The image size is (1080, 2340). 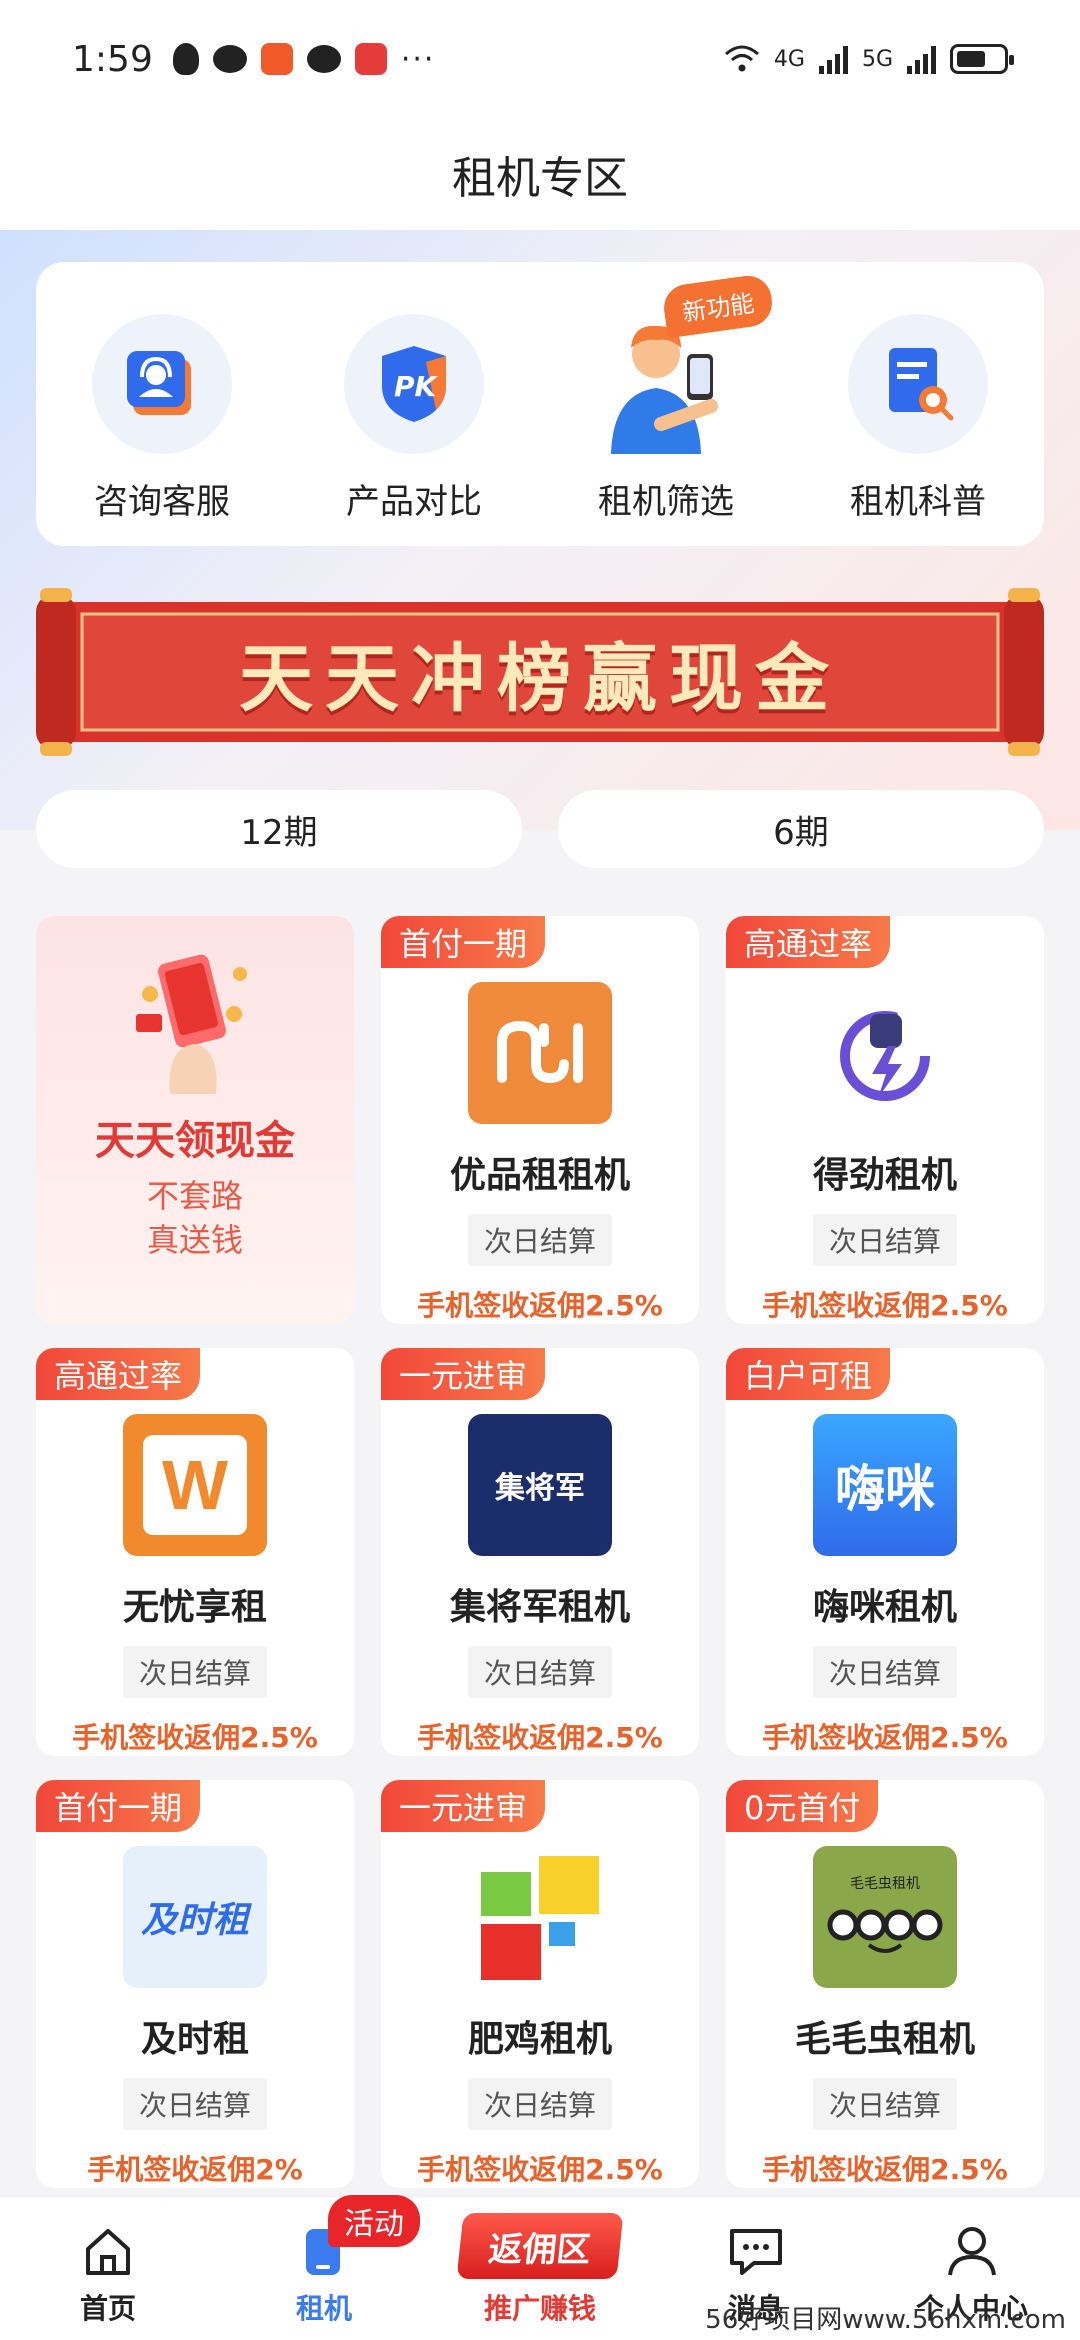 I want to click on product-name: 集将军租机, so click(x=539, y=1607).